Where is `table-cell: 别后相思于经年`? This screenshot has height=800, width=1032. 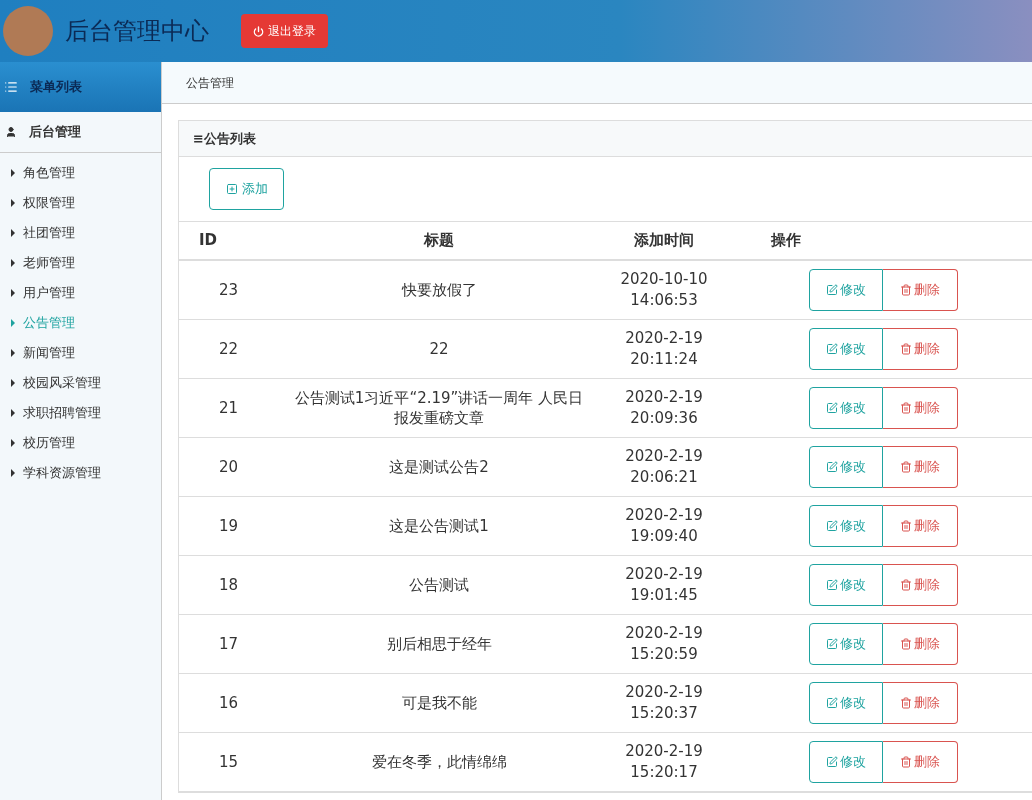
table-cell: 别后相思于经年 is located at coordinates (439, 644).